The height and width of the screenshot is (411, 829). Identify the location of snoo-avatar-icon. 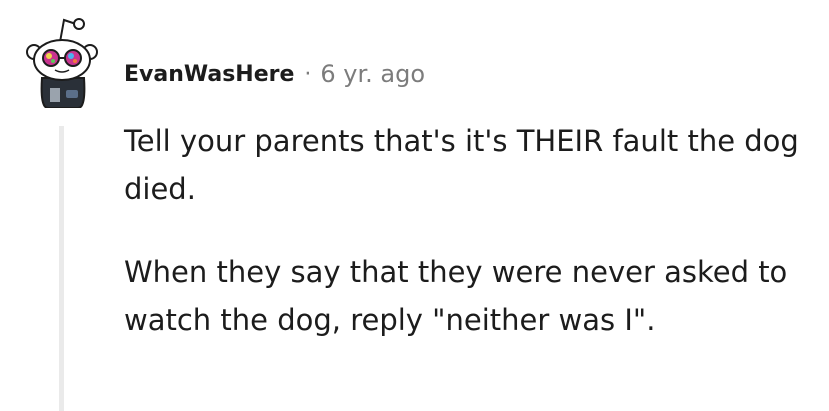
(62, 63).